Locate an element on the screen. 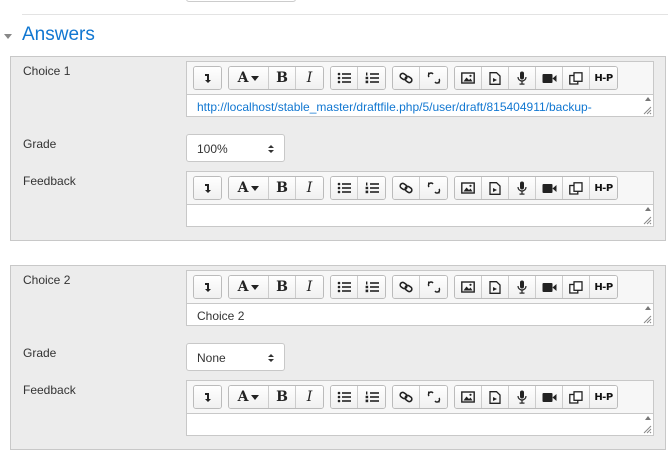 This screenshot has height=471, width=671. manage-files-icon is located at coordinates (576, 78).